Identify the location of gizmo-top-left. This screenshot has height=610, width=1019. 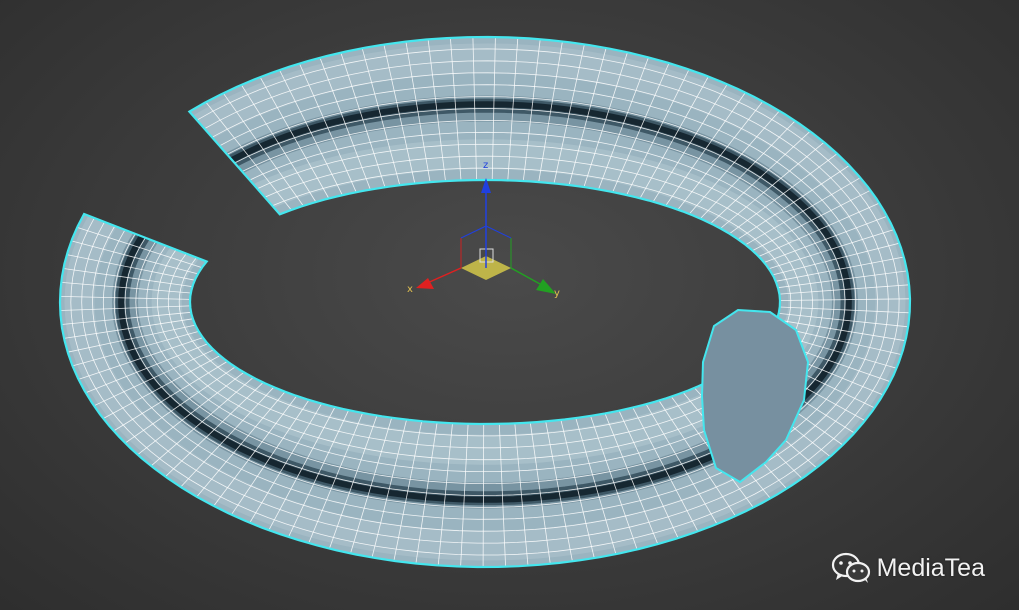
(473, 232).